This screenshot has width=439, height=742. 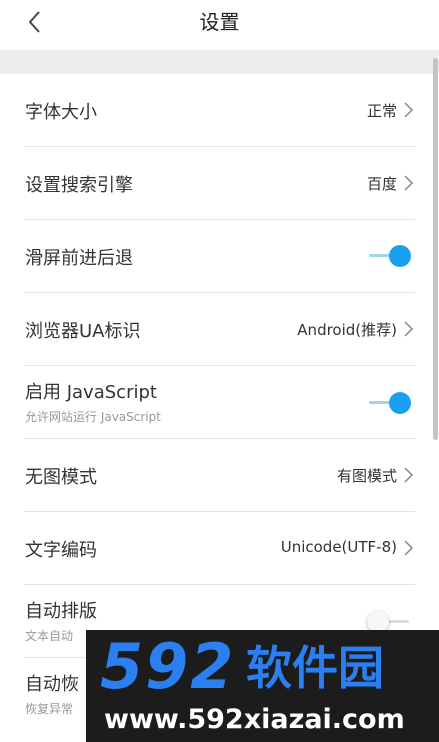 I want to click on setting-row-font-size: 字体大小 正常, so click(x=219, y=110).